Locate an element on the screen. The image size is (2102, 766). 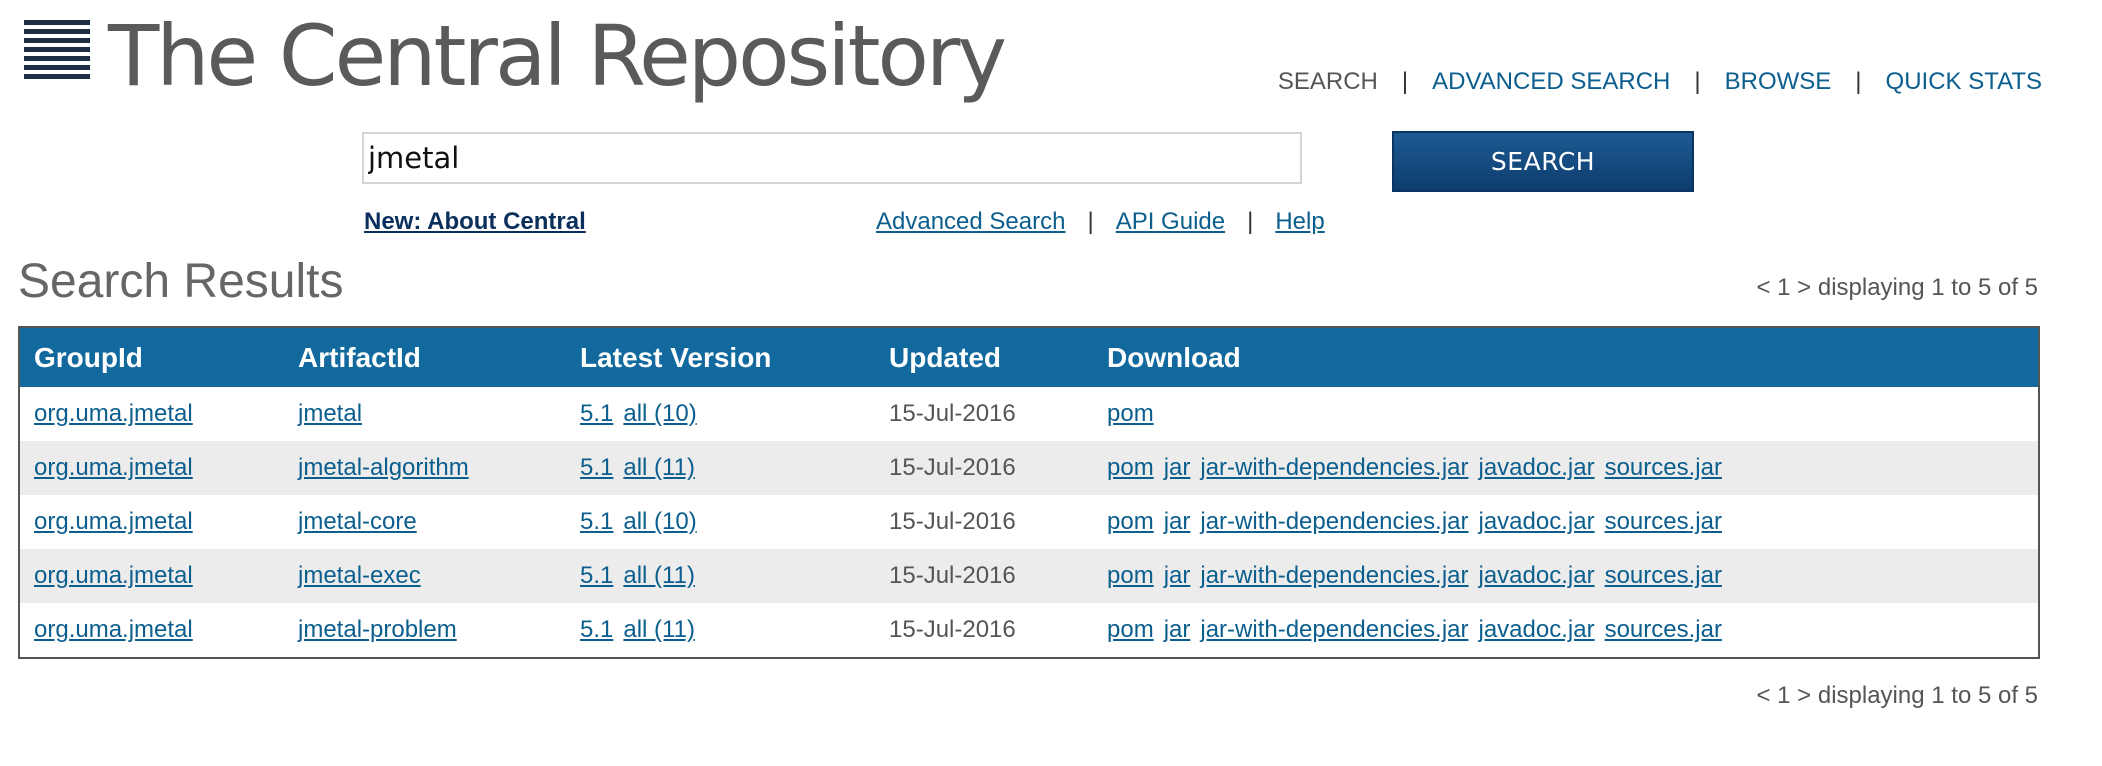
cell-artifactid: jmetal-core is located at coordinates (425, 522).